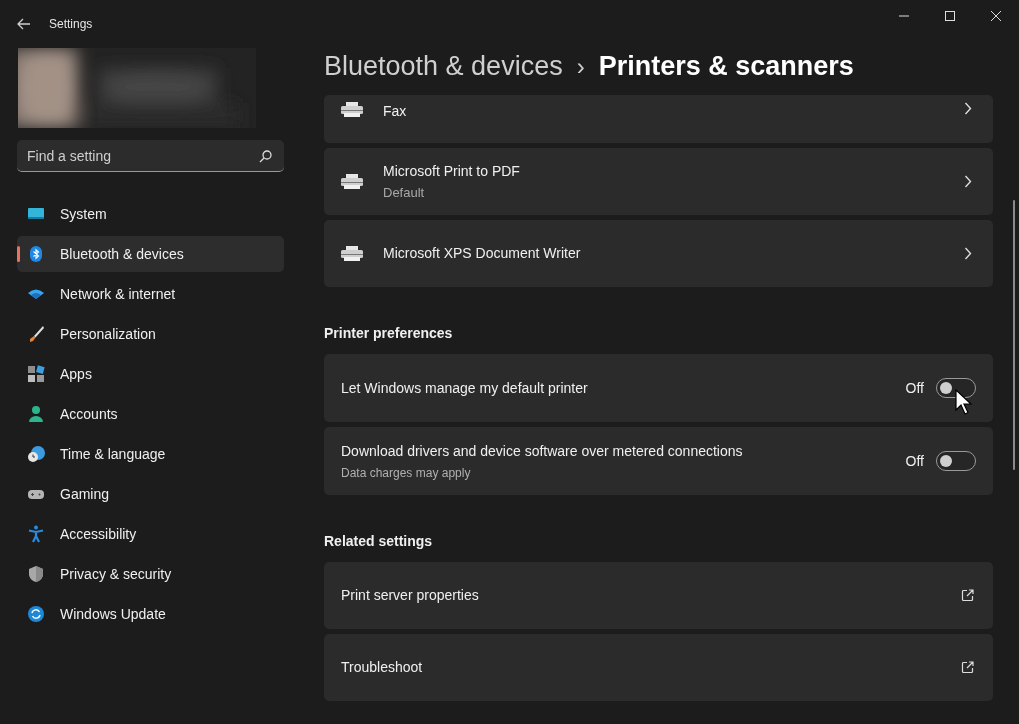  Describe the element at coordinates (36, 574) in the screenshot. I see `shield-icon` at that location.